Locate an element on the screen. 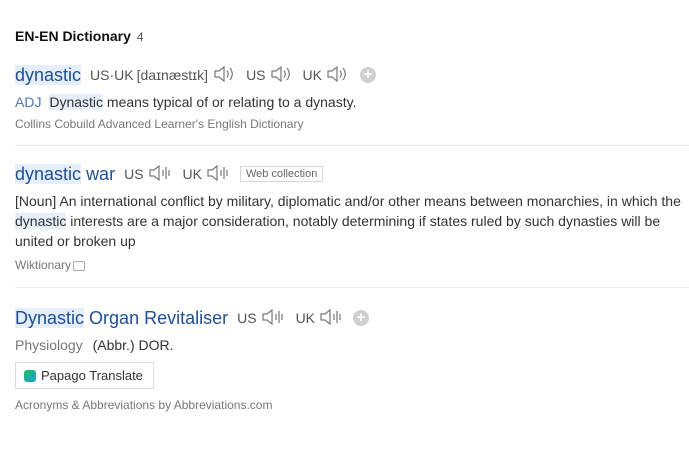 The image size is (689, 453). papago-translate-button: Papago Translate is located at coordinates (84, 375).